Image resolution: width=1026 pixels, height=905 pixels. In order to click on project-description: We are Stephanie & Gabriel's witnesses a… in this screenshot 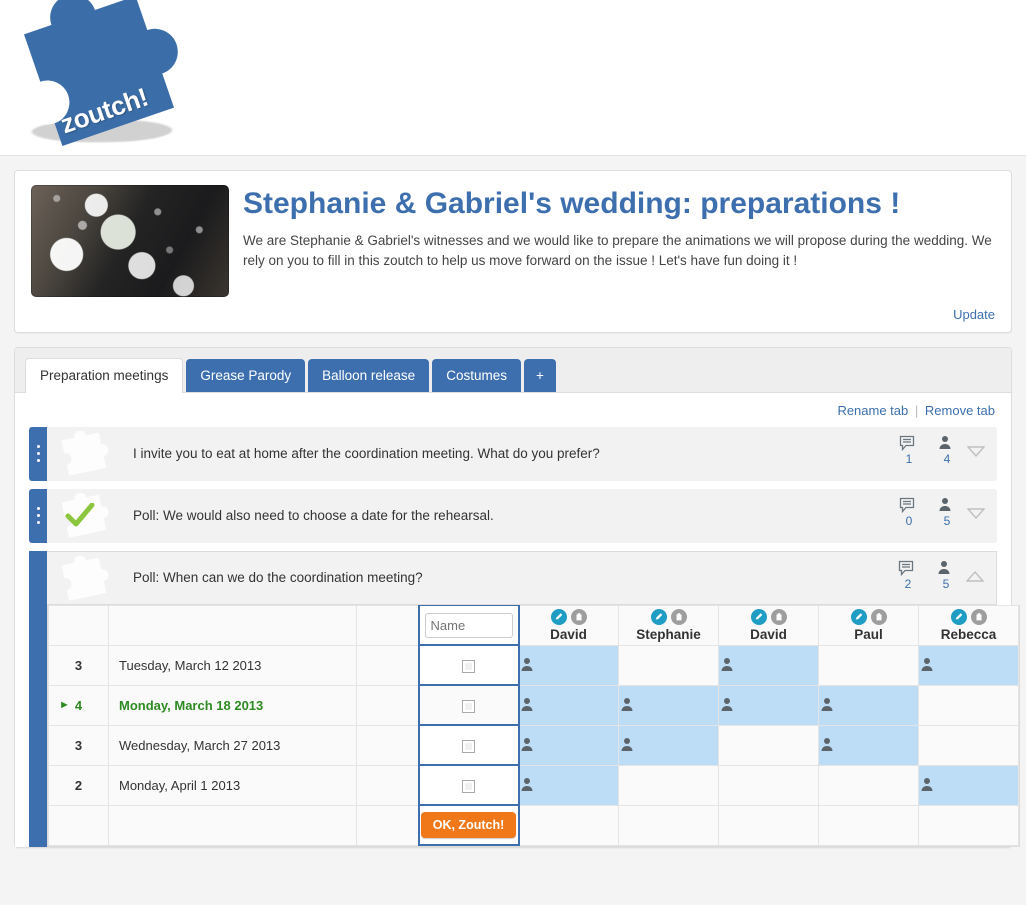, I will do `click(617, 250)`.